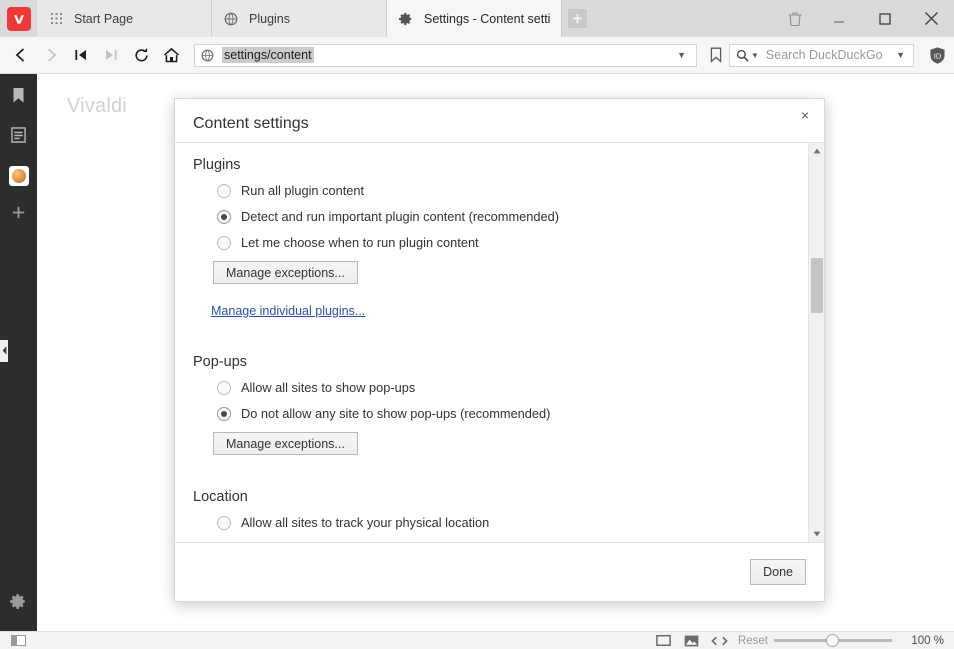 The height and width of the screenshot is (649, 954). I want to click on search-engine-caret-icon: ▼, so click(755, 55).